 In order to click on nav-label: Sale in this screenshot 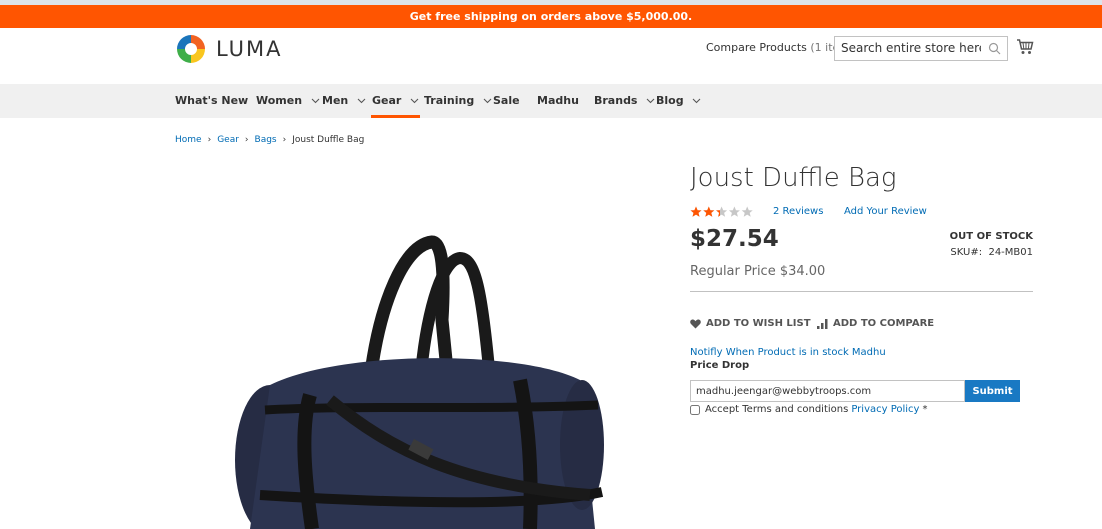, I will do `click(506, 100)`.